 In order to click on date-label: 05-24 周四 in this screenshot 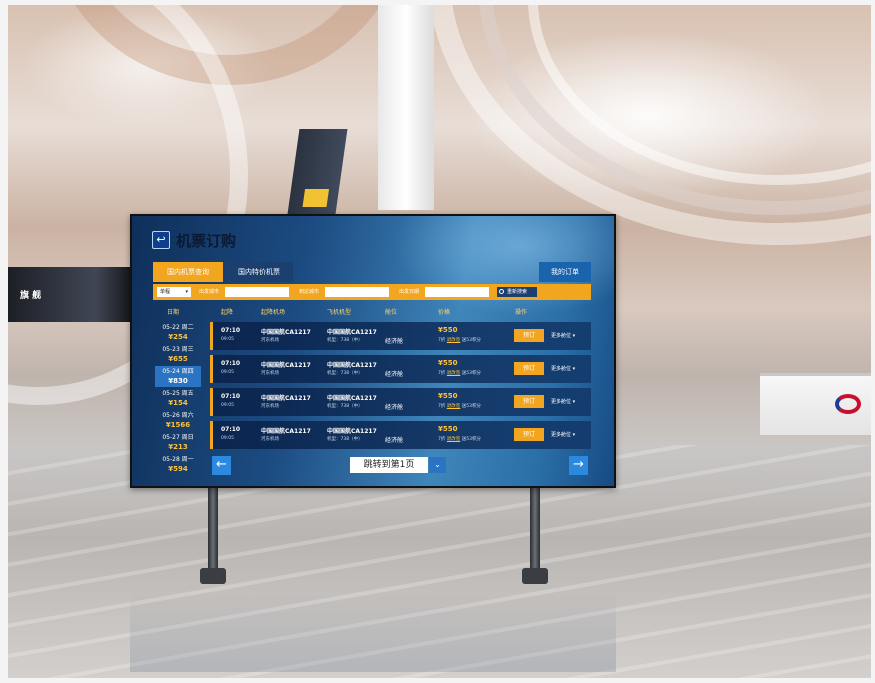, I will do `click(178, 371)`.